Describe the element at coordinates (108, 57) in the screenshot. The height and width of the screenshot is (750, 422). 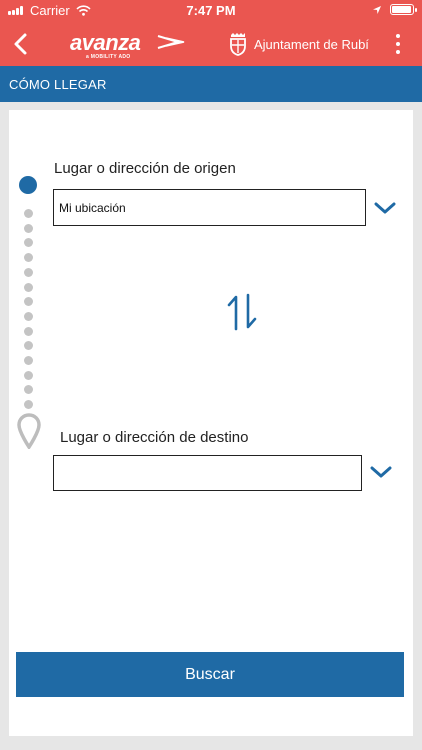
I see `logo-subtext: a MOBILITY ADO` at that location.